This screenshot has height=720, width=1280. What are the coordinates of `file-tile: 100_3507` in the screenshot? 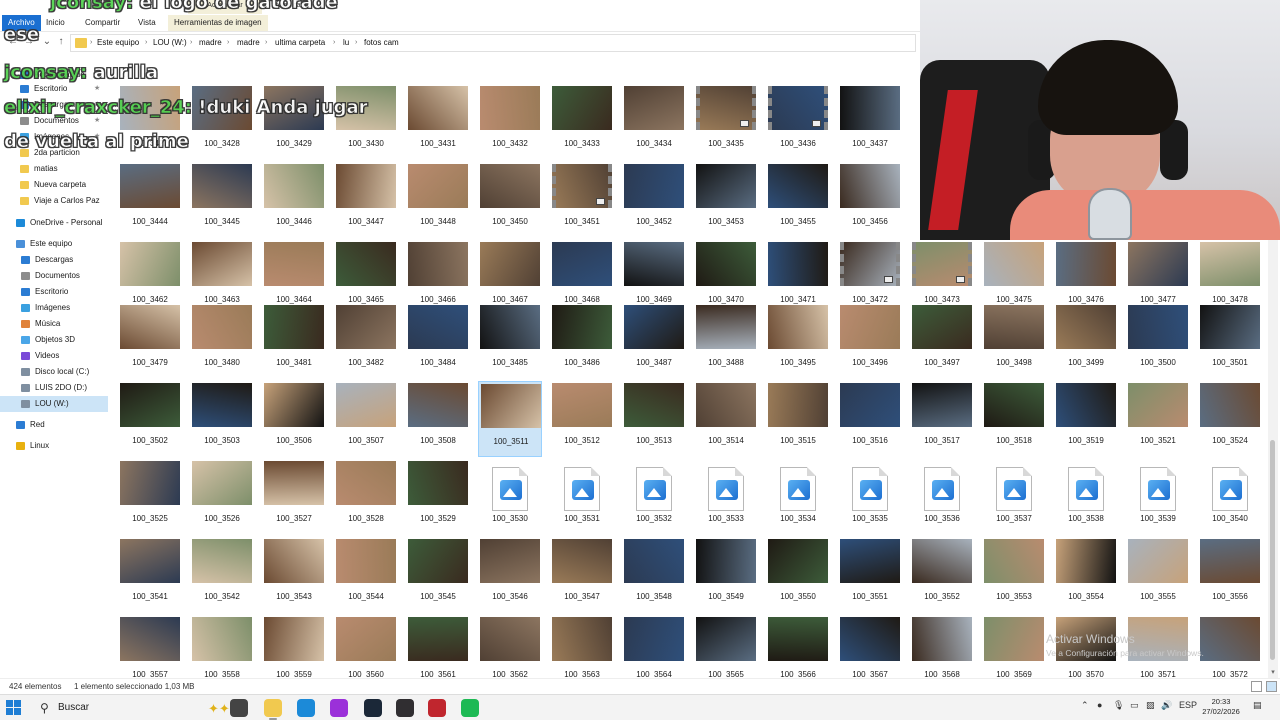 It's located at (366, 419).